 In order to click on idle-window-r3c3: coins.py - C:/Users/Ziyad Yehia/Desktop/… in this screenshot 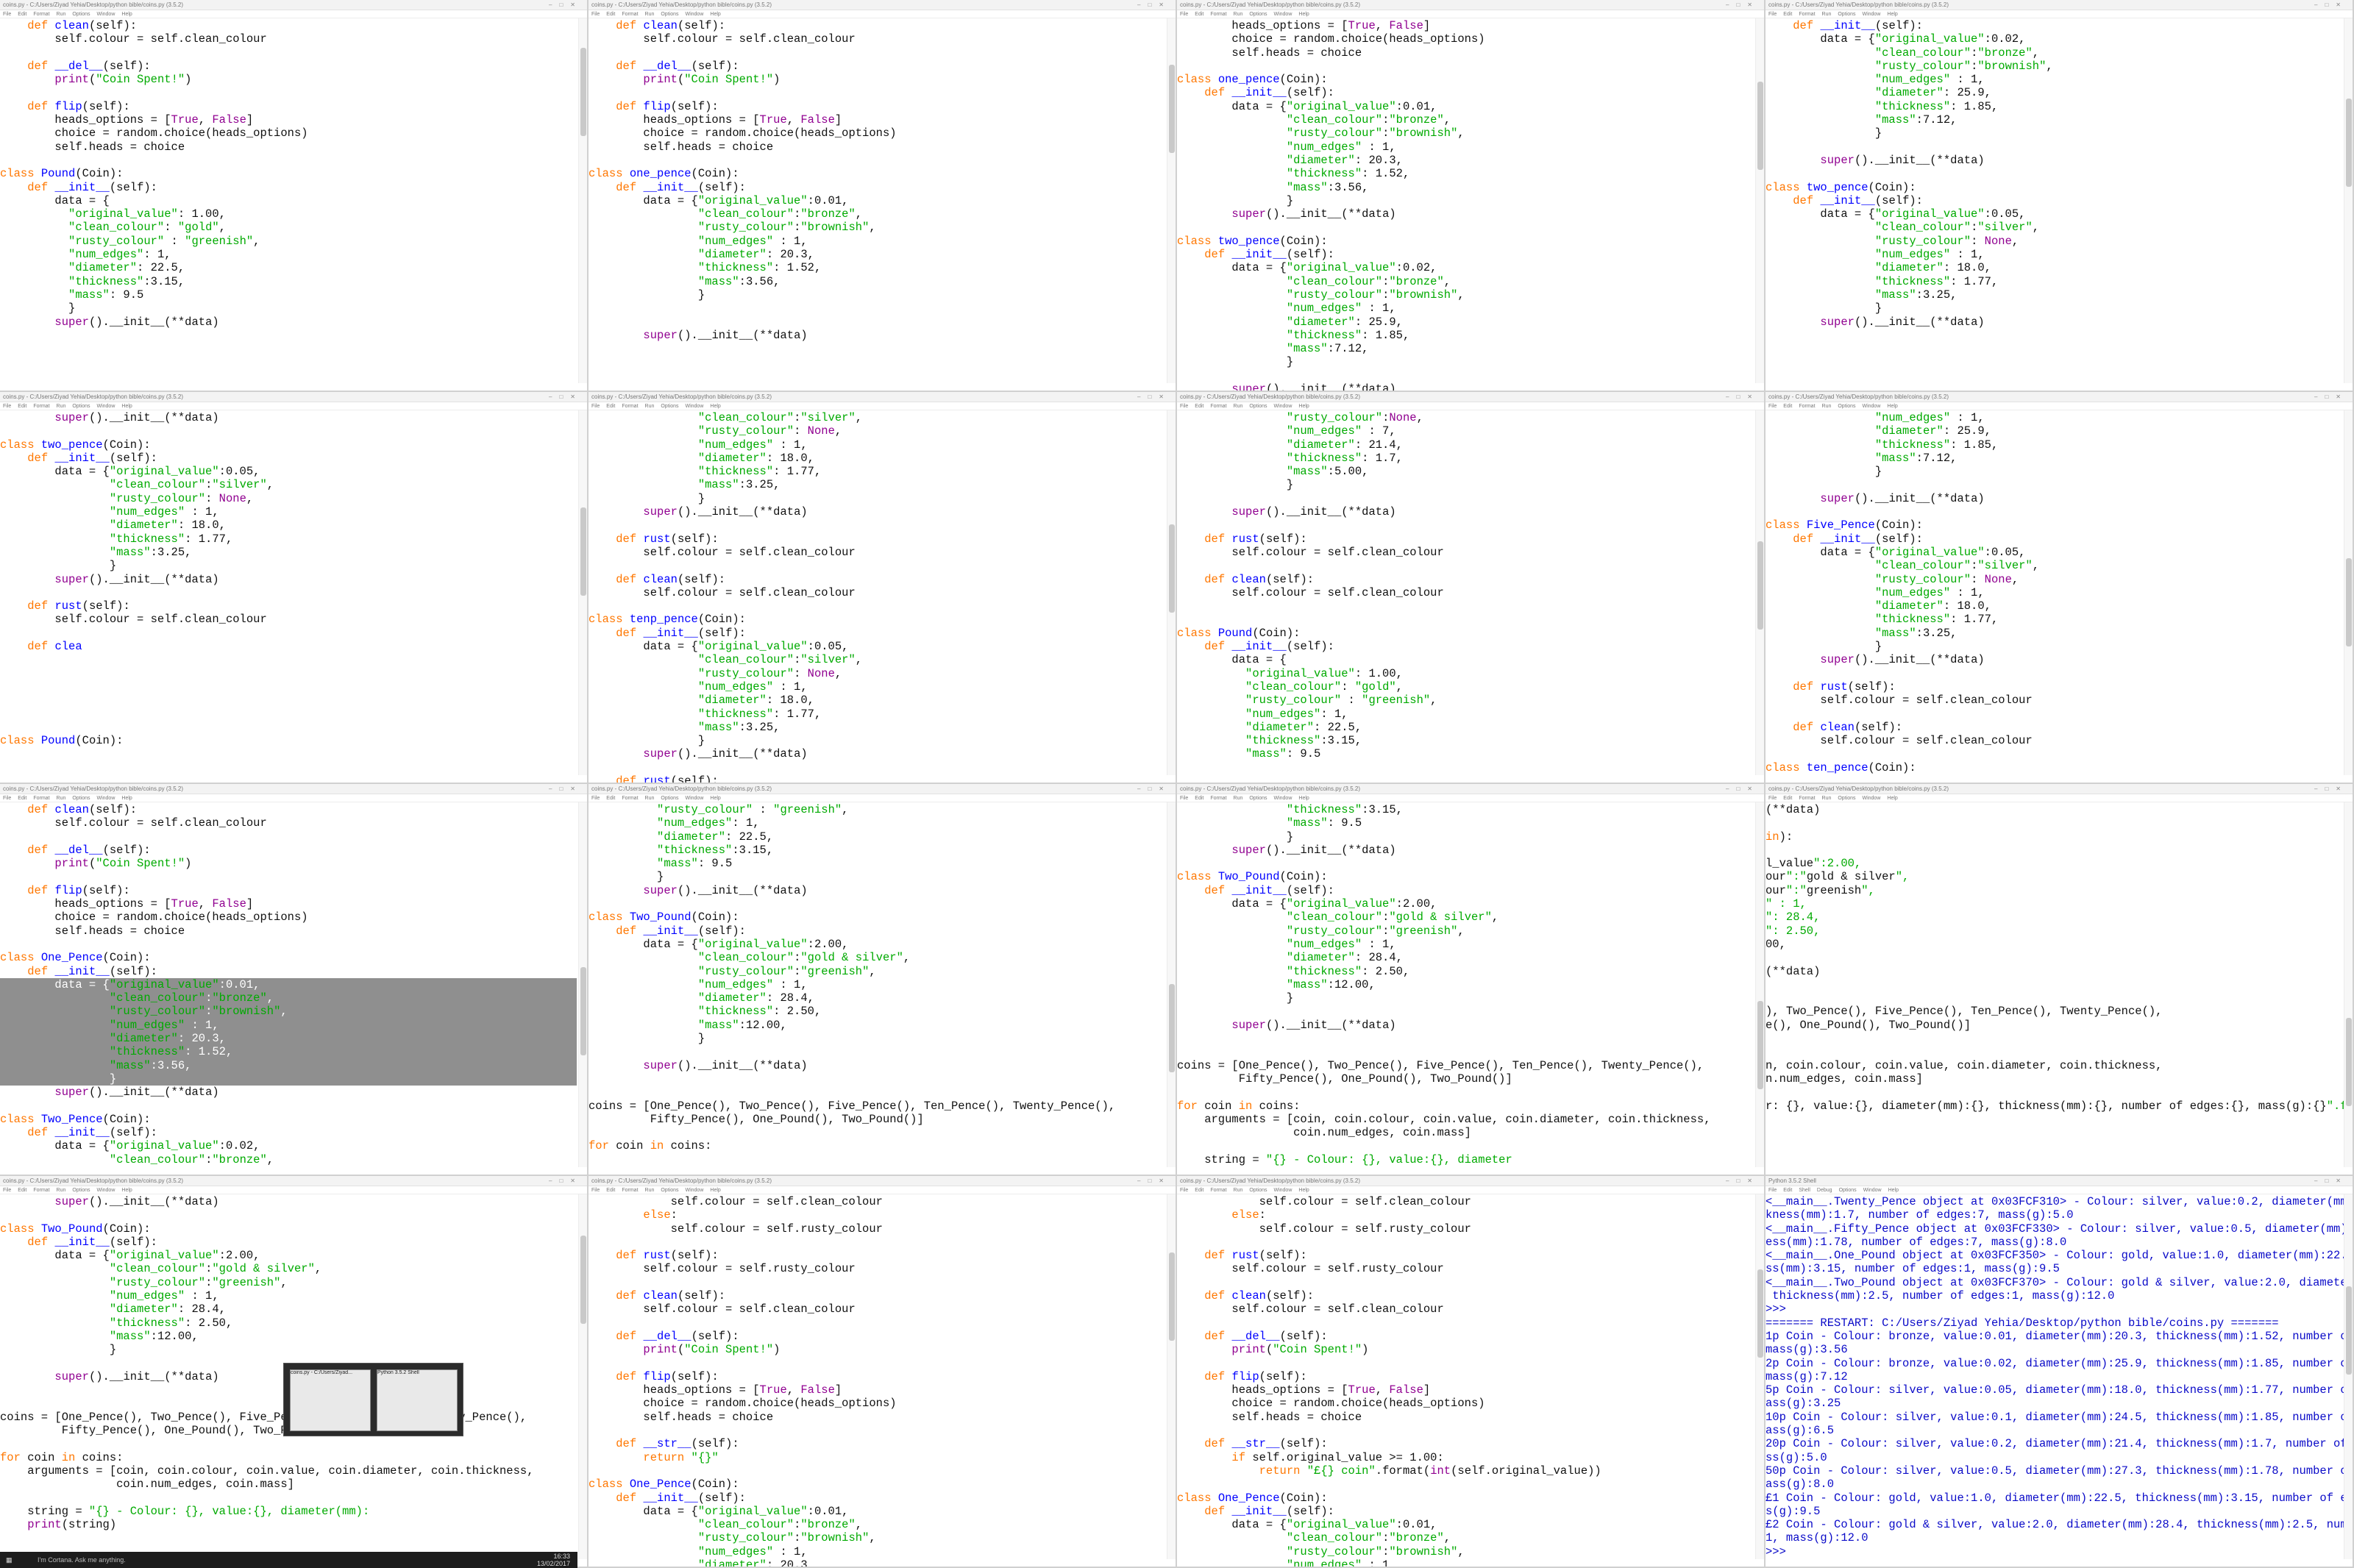, I will do `click(1471, 980)`.